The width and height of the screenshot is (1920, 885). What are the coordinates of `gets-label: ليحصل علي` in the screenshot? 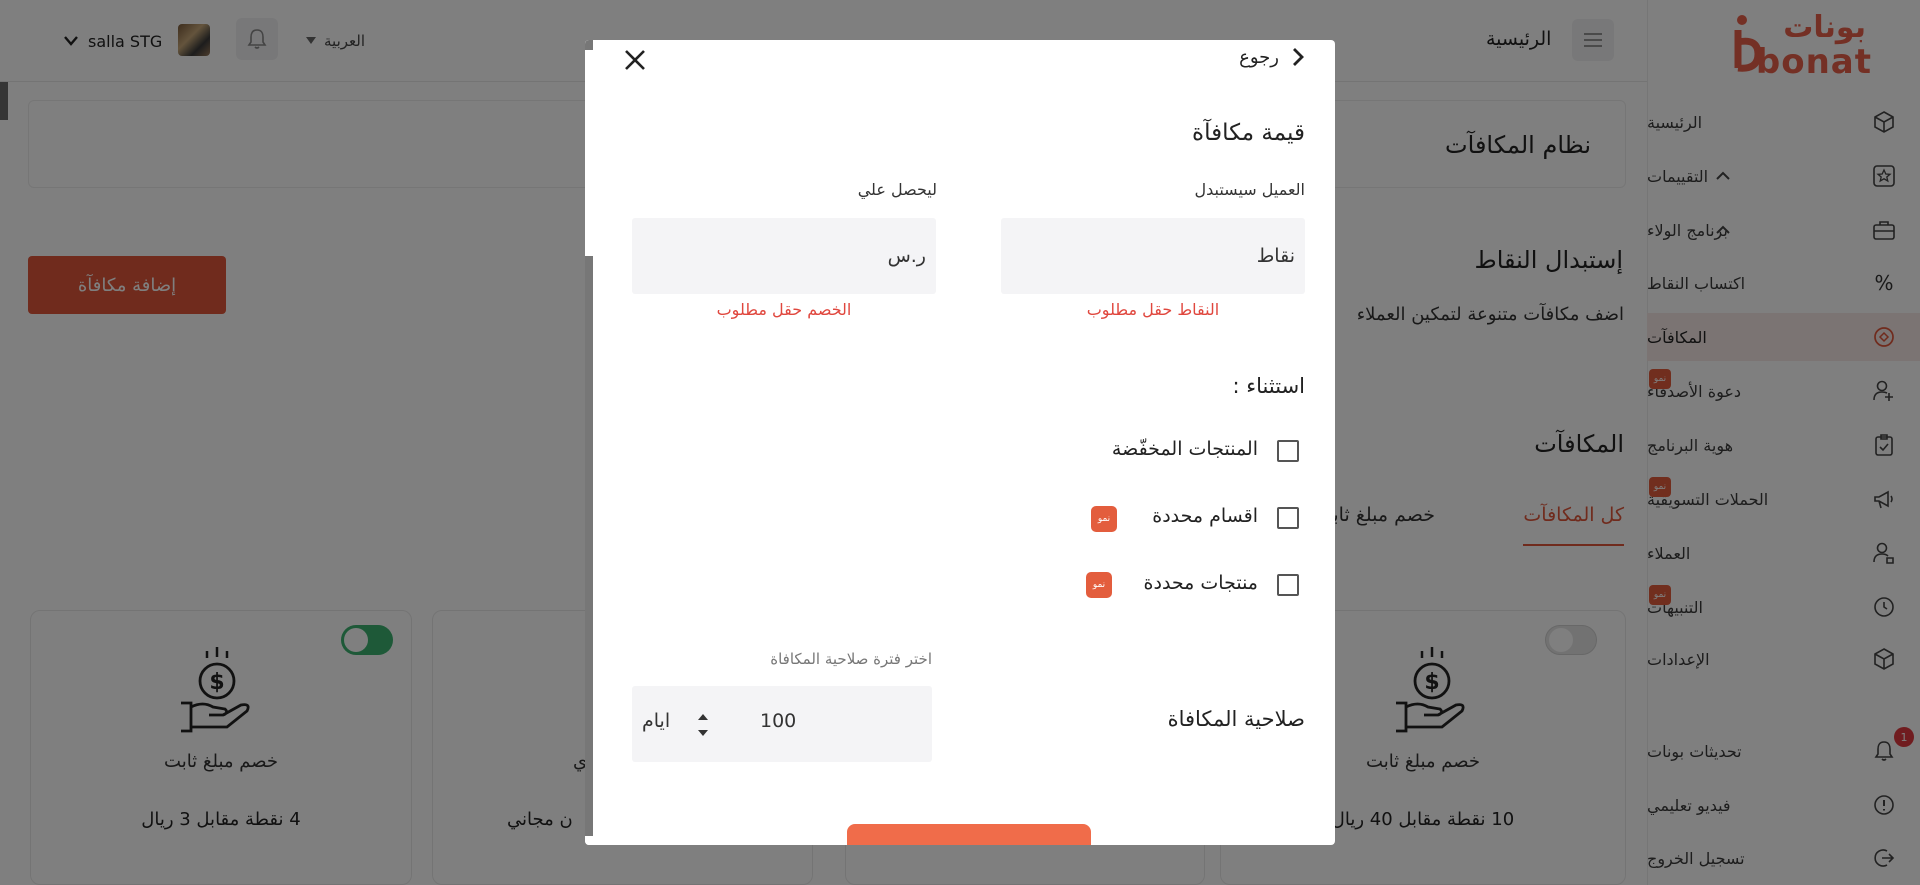 It's located at (897, 189).